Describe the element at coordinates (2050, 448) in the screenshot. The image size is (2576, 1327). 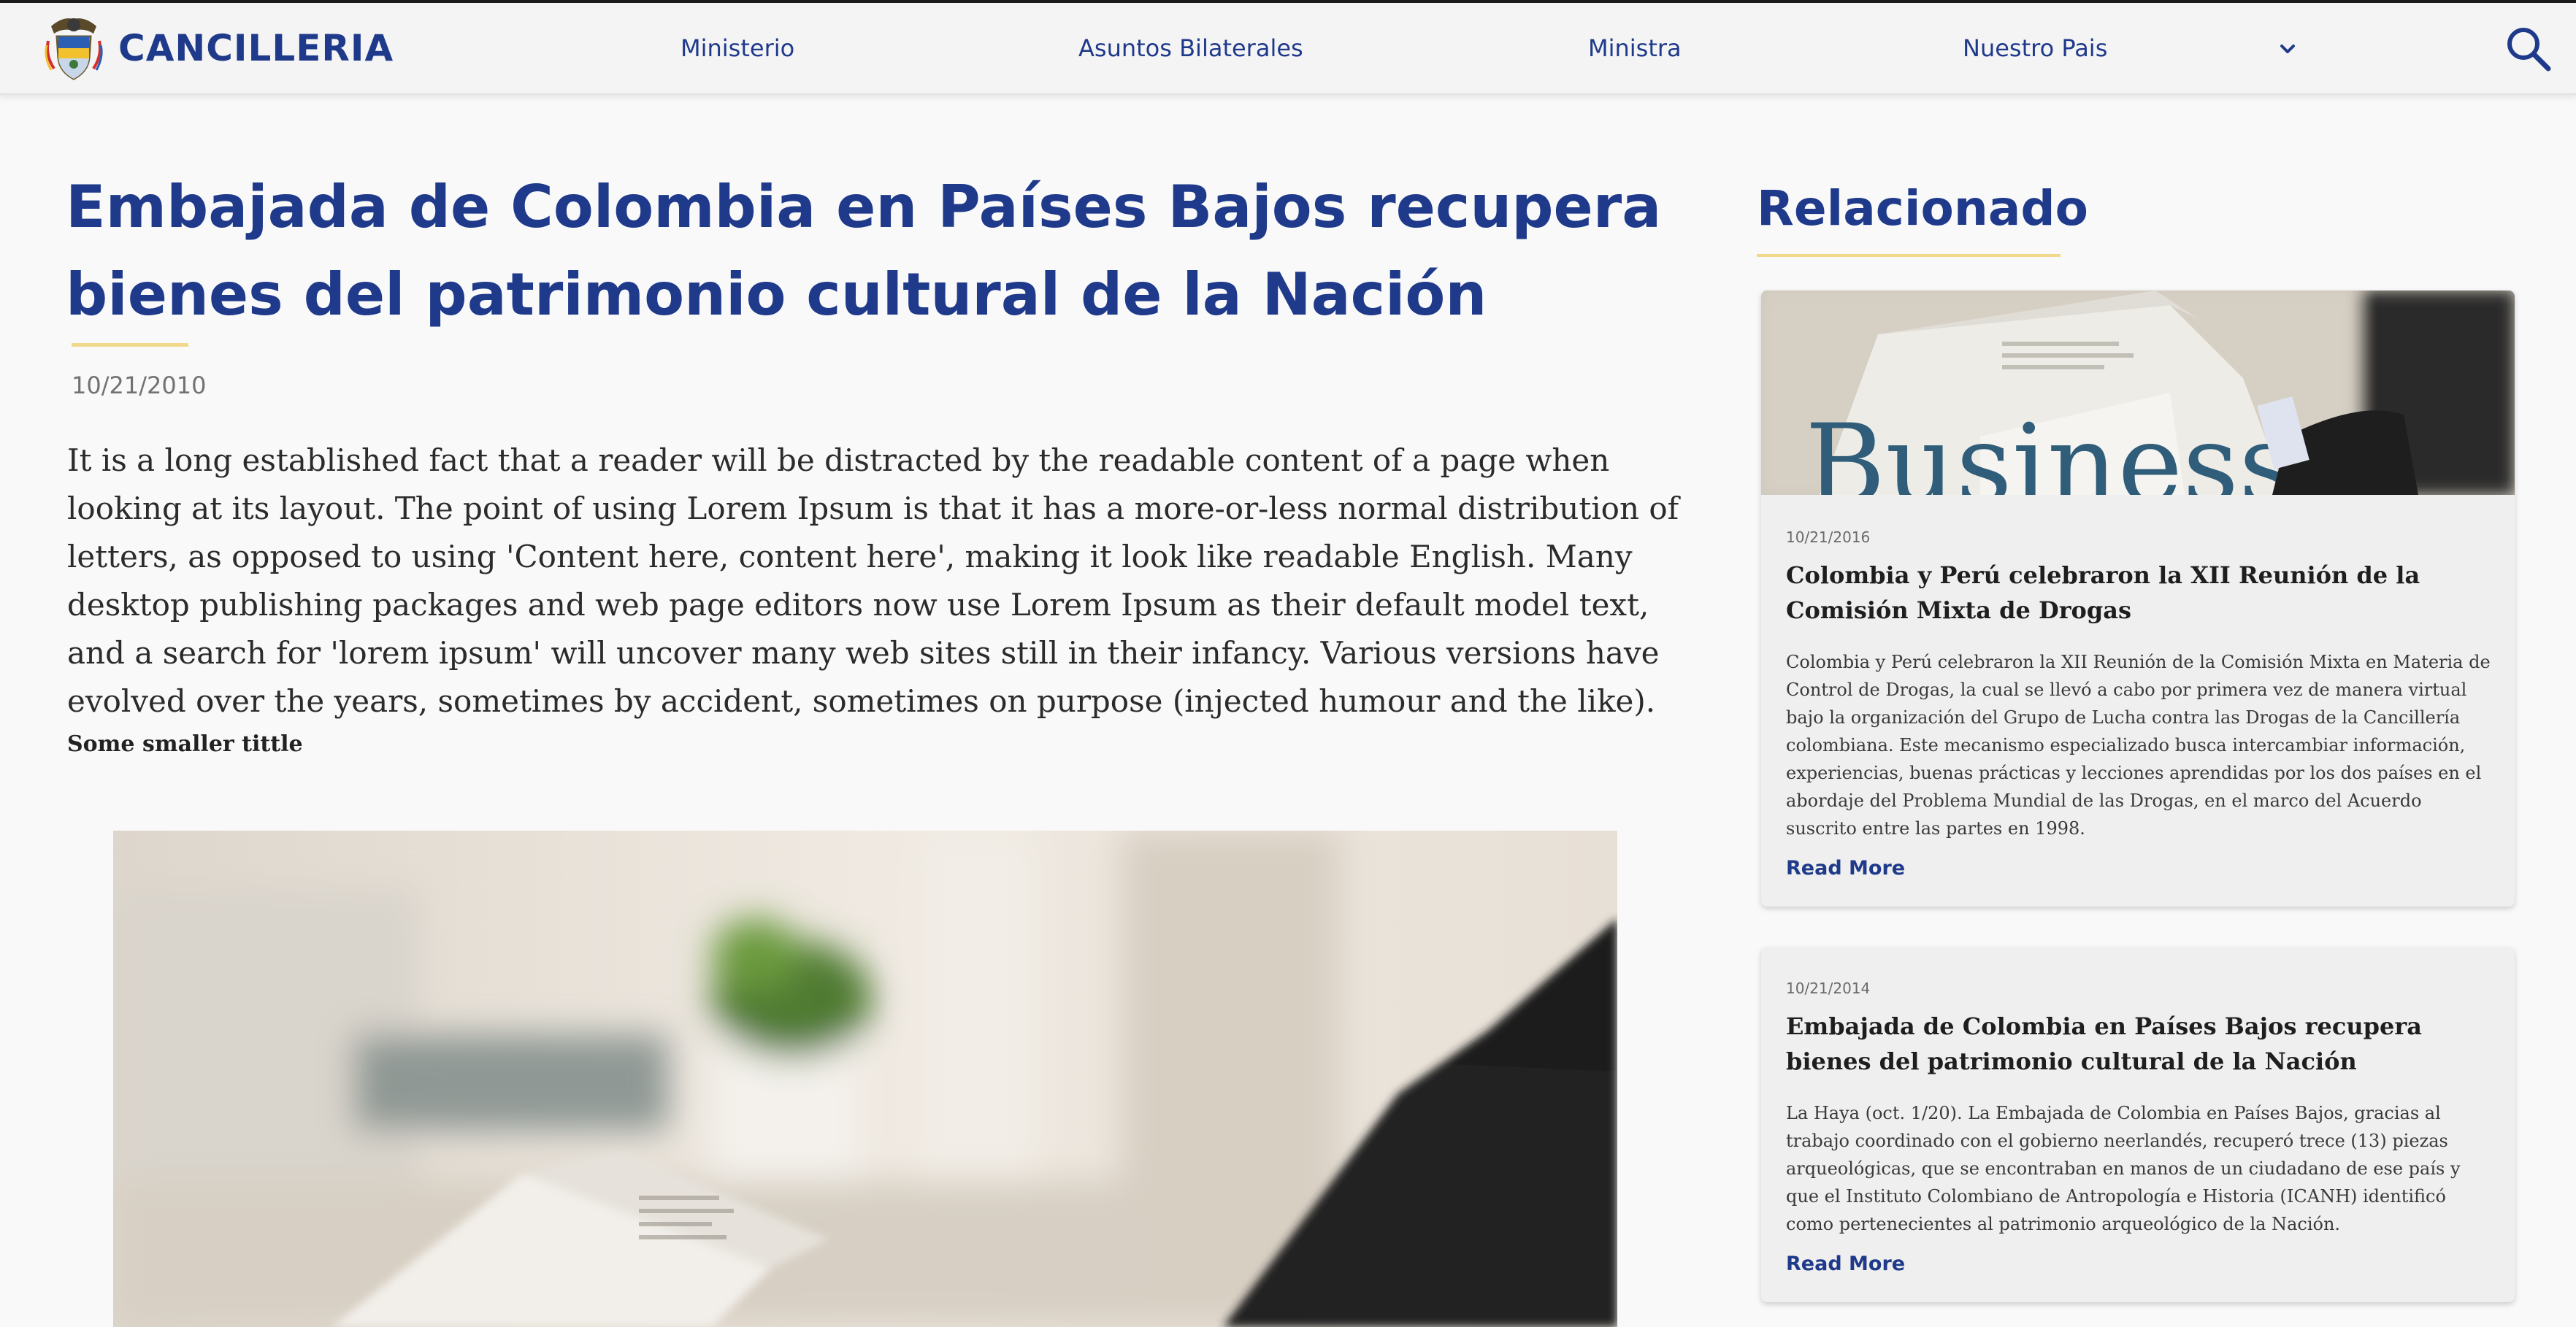
I see `card-image-text: Business` at that location.